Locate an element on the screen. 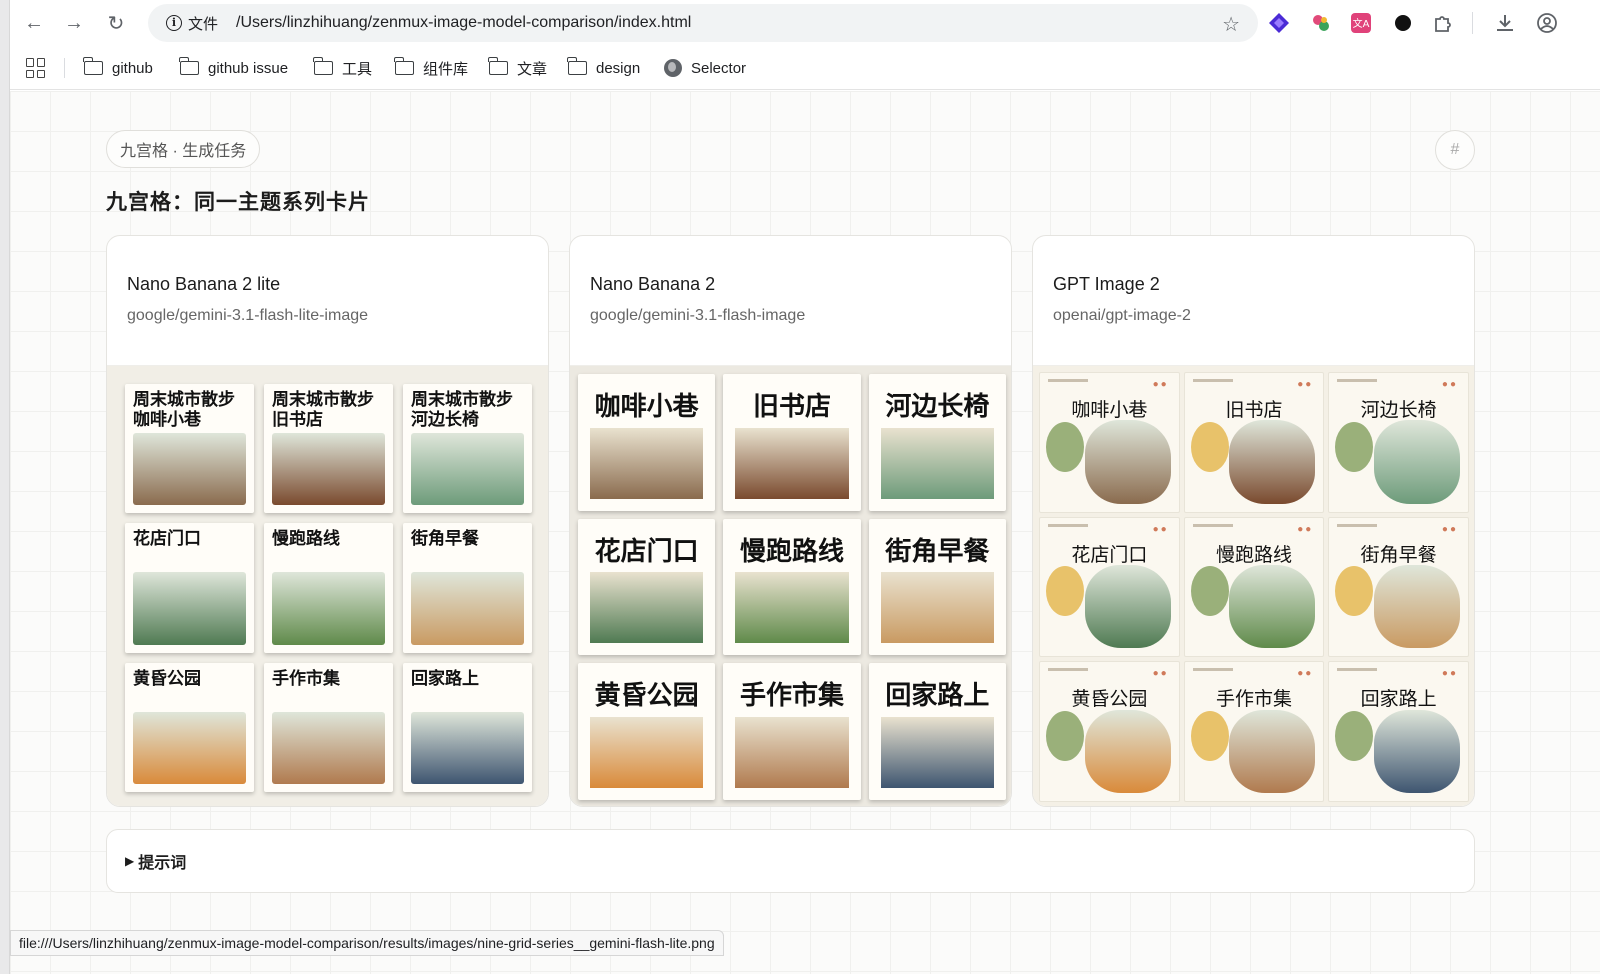  bookmark-articles: 文章 is located at coordinates (518, 68).